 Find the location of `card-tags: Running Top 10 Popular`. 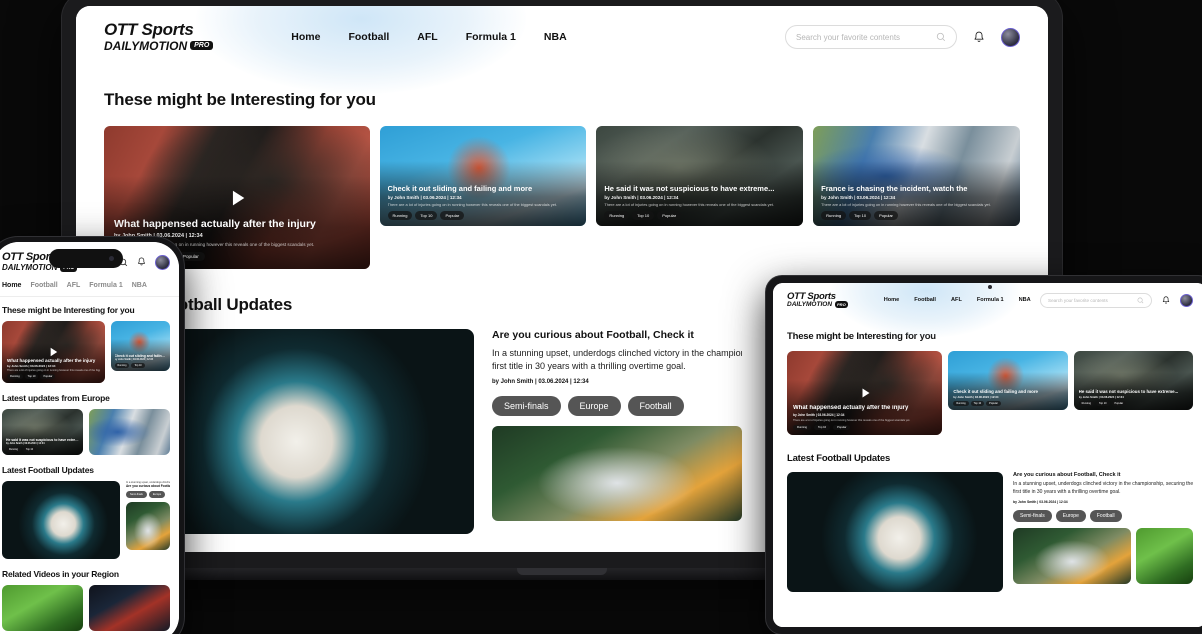

card-tags: Running Top 10 Popular is located at coordinates (53, 376).